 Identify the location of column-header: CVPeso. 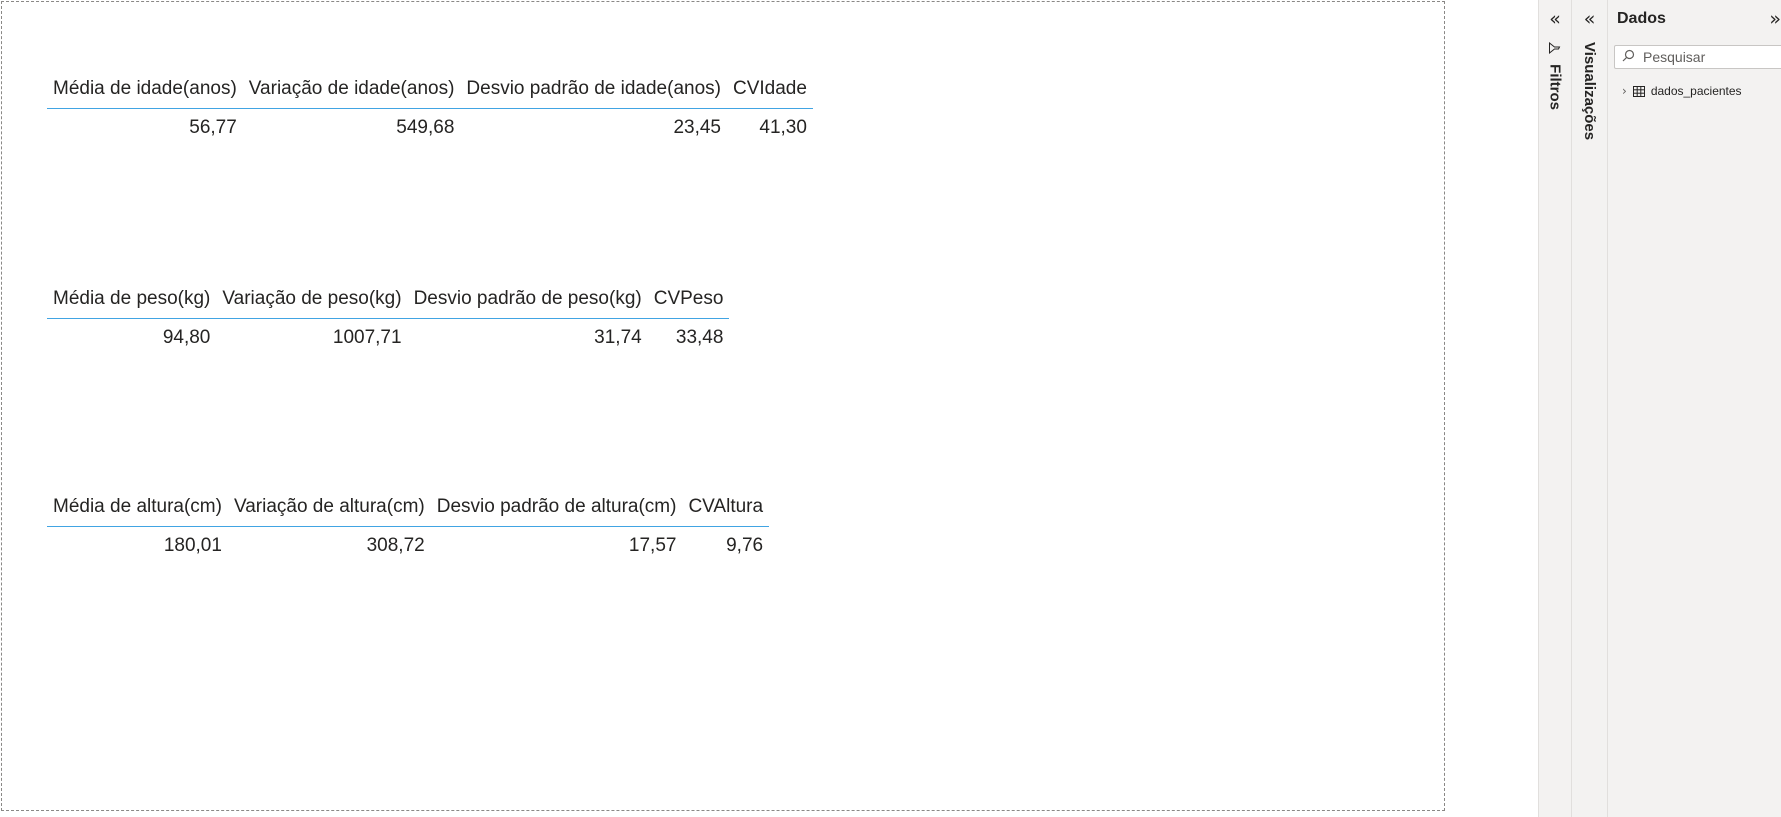
(688, 303).